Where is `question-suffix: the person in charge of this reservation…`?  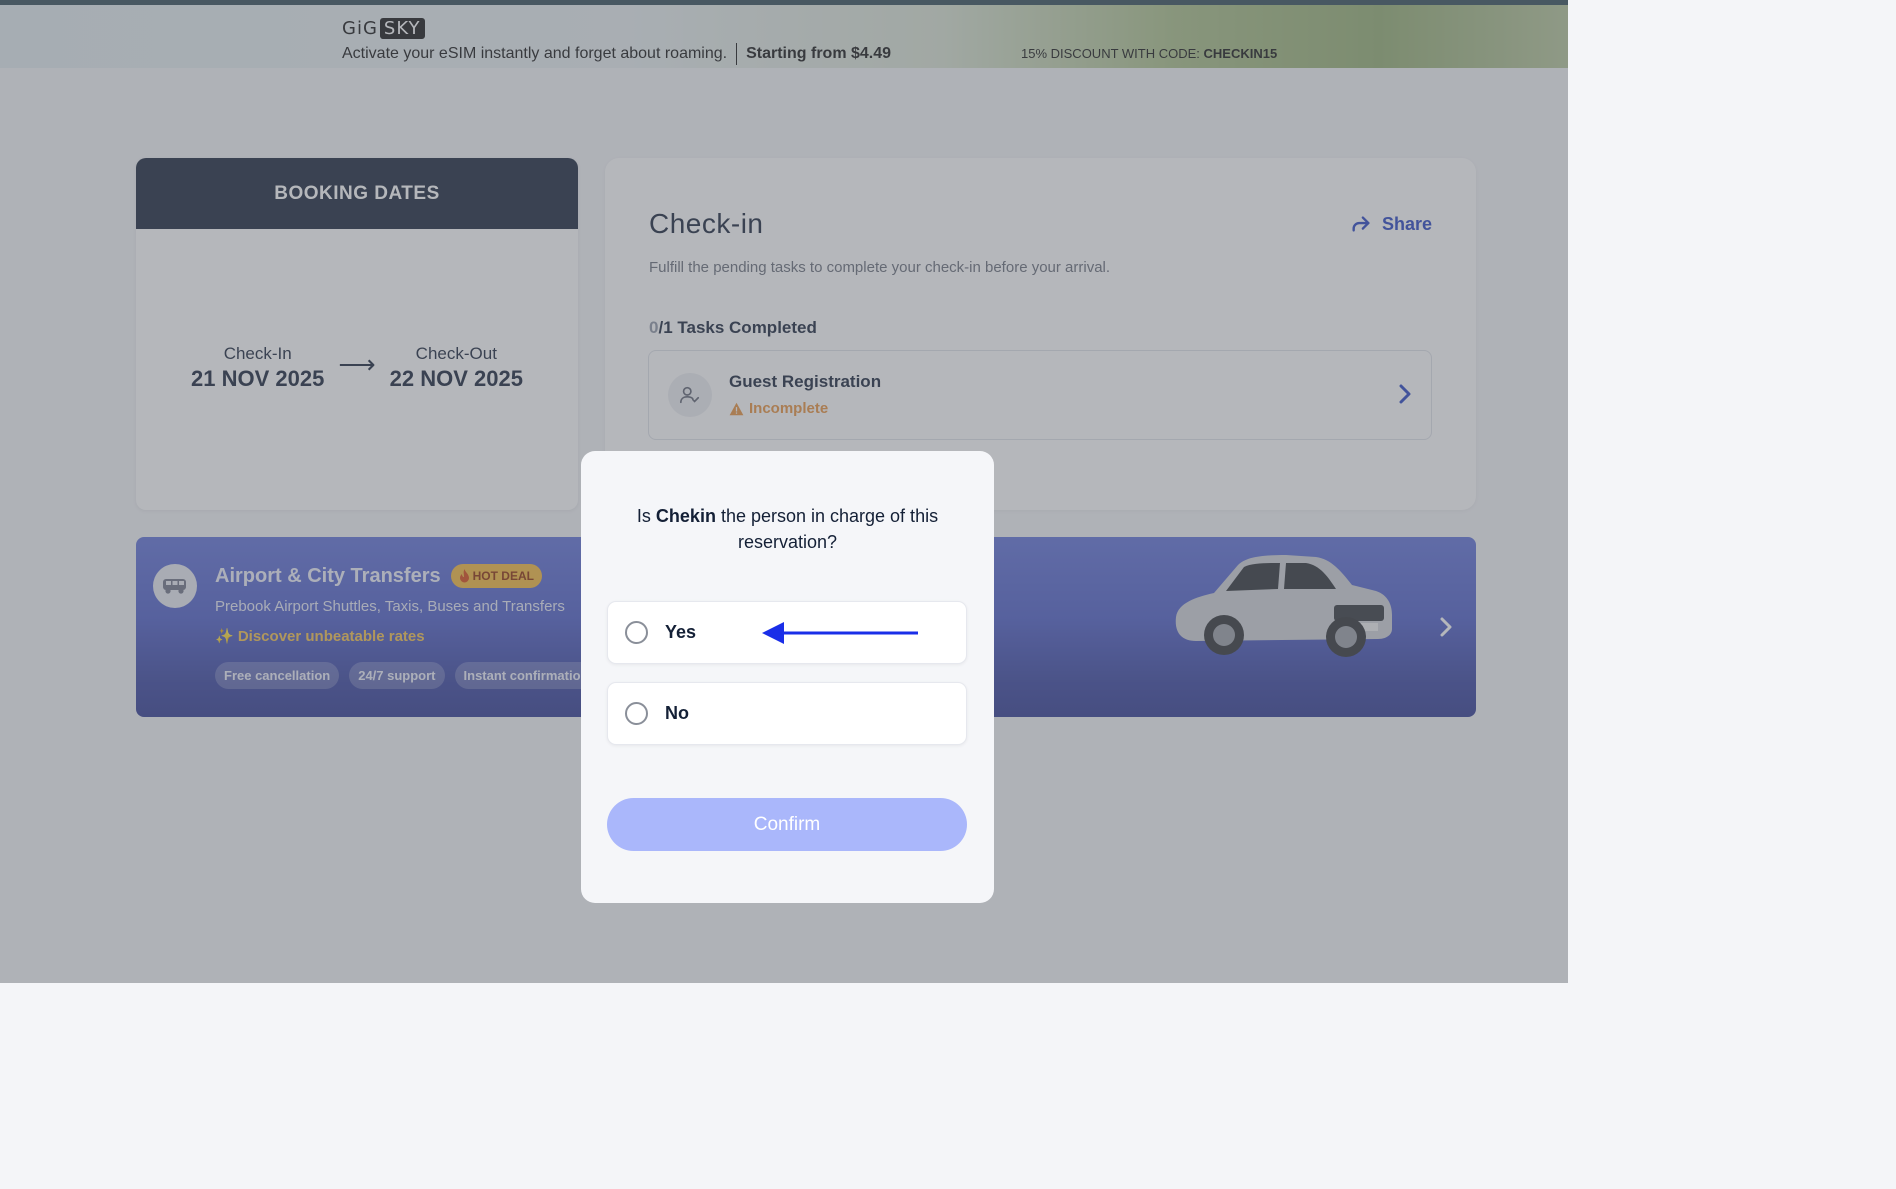 question-suffix: the person in charge of this reservation… is located at coordinates (827, 529).